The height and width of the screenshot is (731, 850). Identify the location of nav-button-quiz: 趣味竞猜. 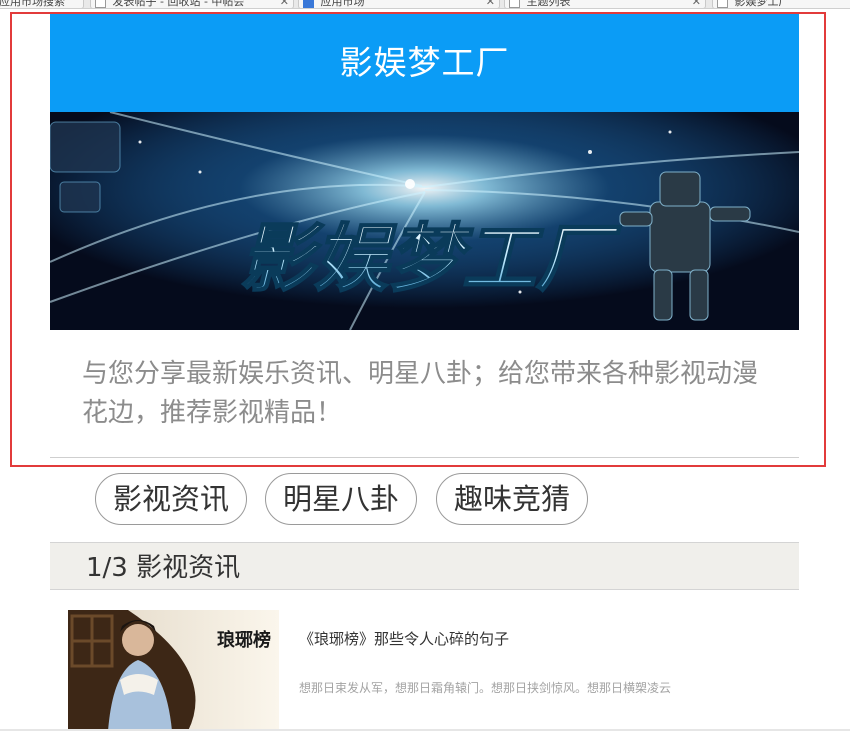
(512, 499).